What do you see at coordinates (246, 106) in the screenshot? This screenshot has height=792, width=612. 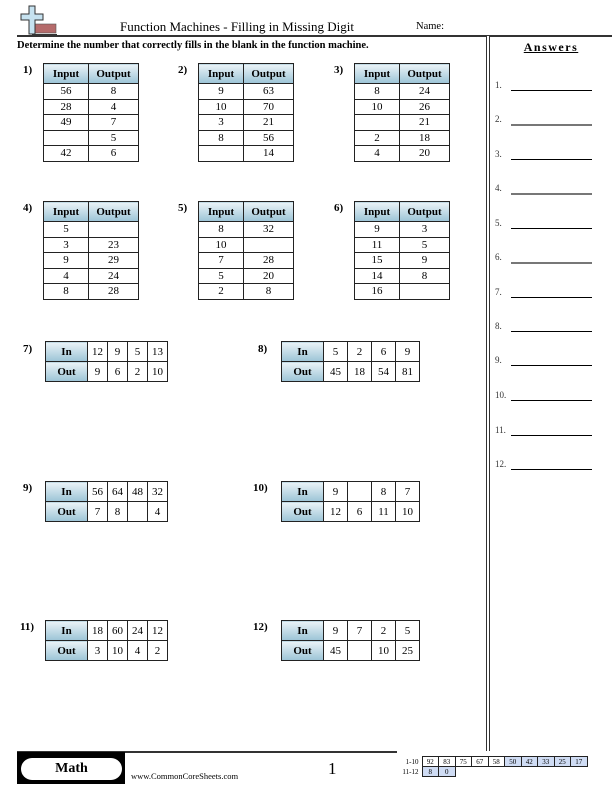 I see `table-row: 10 70` at bounding box center [246, 106].